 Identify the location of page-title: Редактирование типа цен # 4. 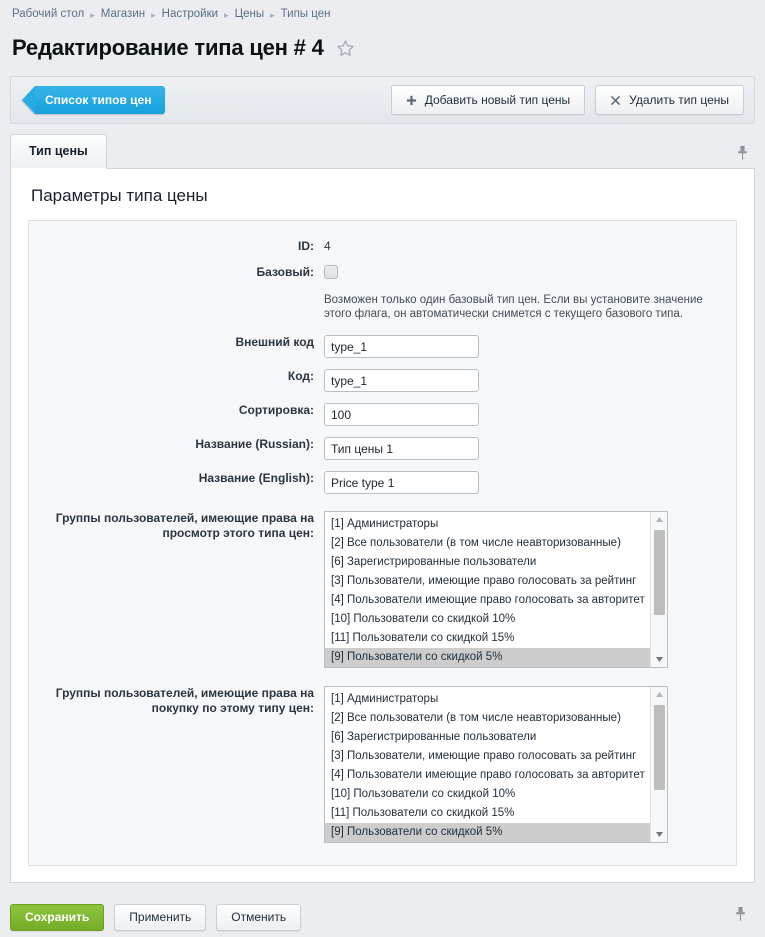
(168, 47).